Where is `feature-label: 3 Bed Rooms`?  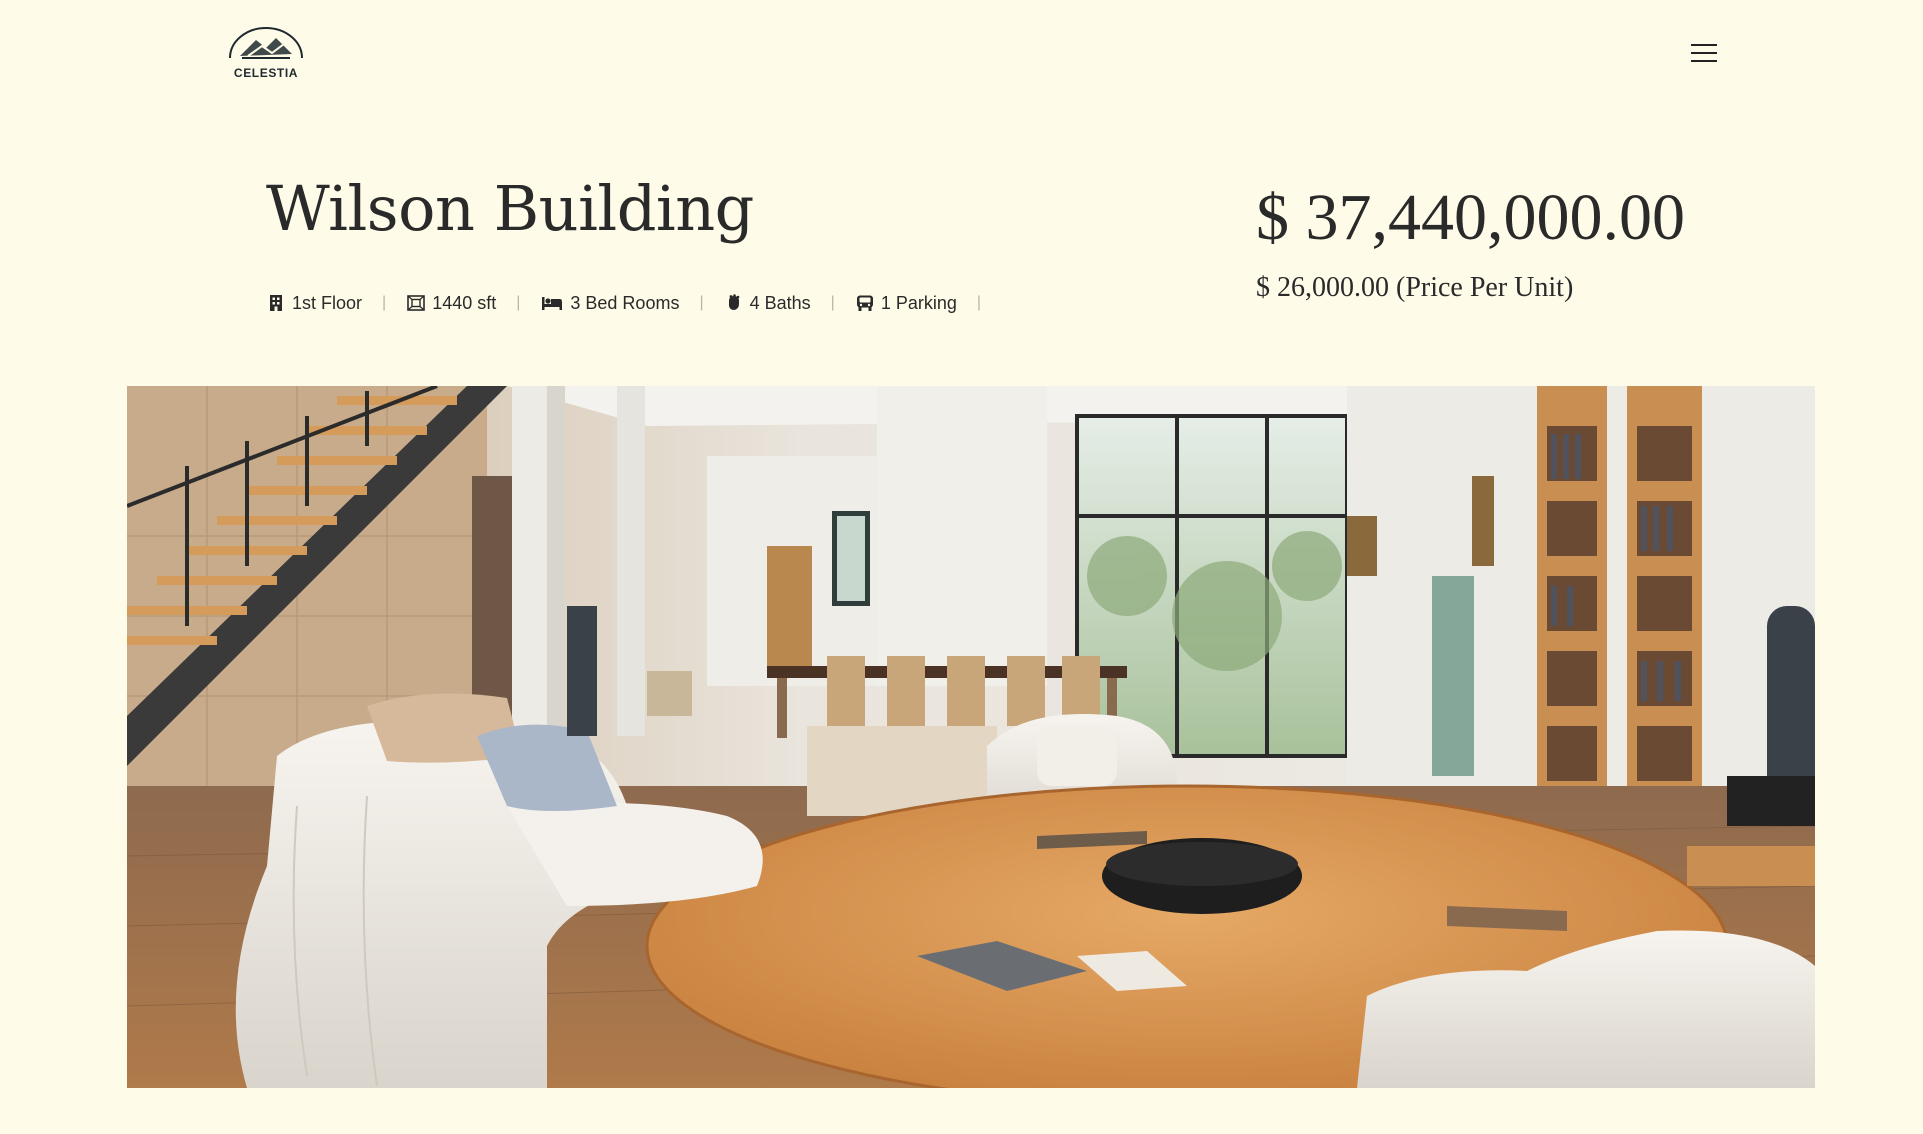 feature-label: 3 Bed Rooms is located at coordinates (625, 302).